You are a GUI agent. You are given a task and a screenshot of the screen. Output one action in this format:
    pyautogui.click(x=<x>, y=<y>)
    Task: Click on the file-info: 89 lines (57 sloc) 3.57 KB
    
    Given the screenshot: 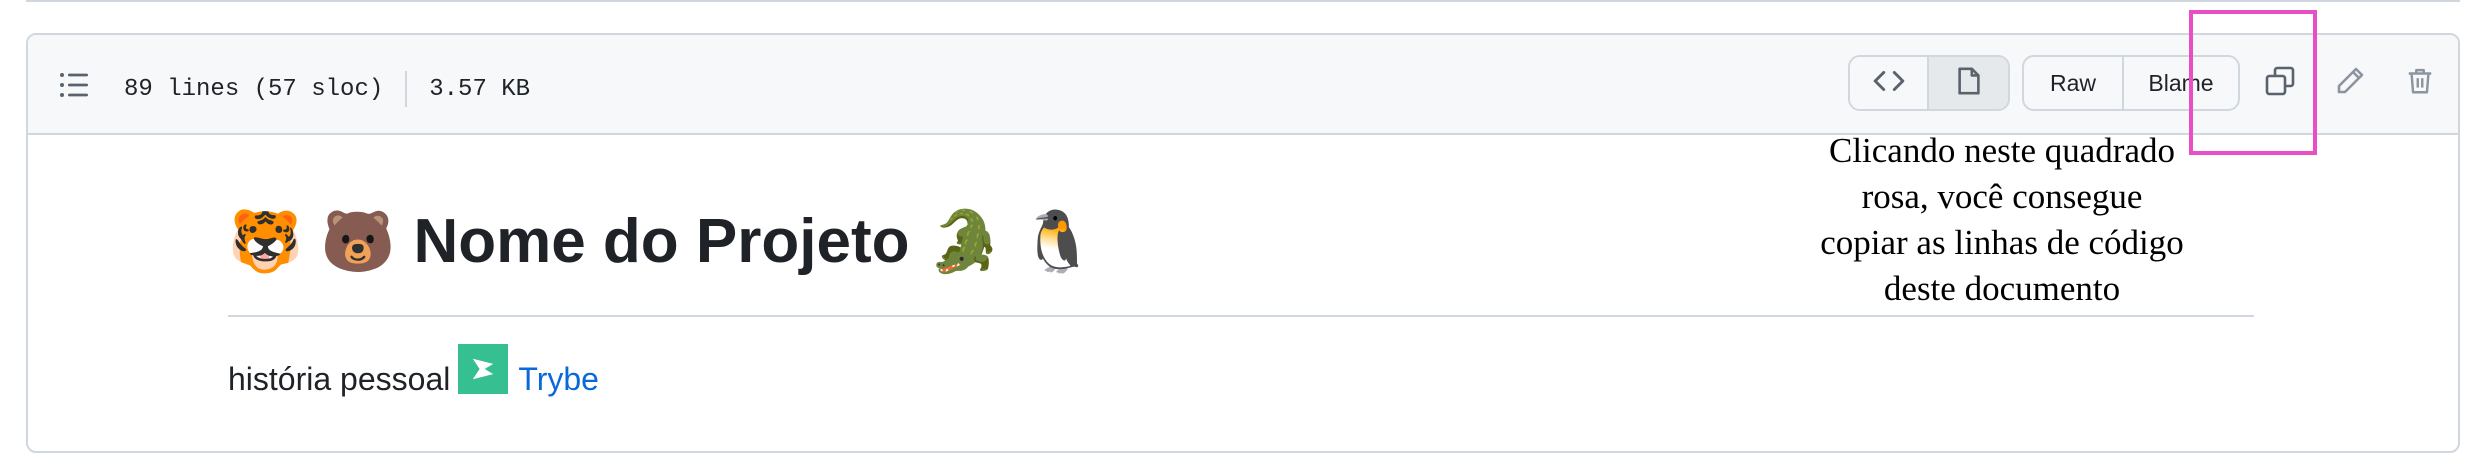 What is the action you would take?
    pyautogui.click(x=327, y=89)
    